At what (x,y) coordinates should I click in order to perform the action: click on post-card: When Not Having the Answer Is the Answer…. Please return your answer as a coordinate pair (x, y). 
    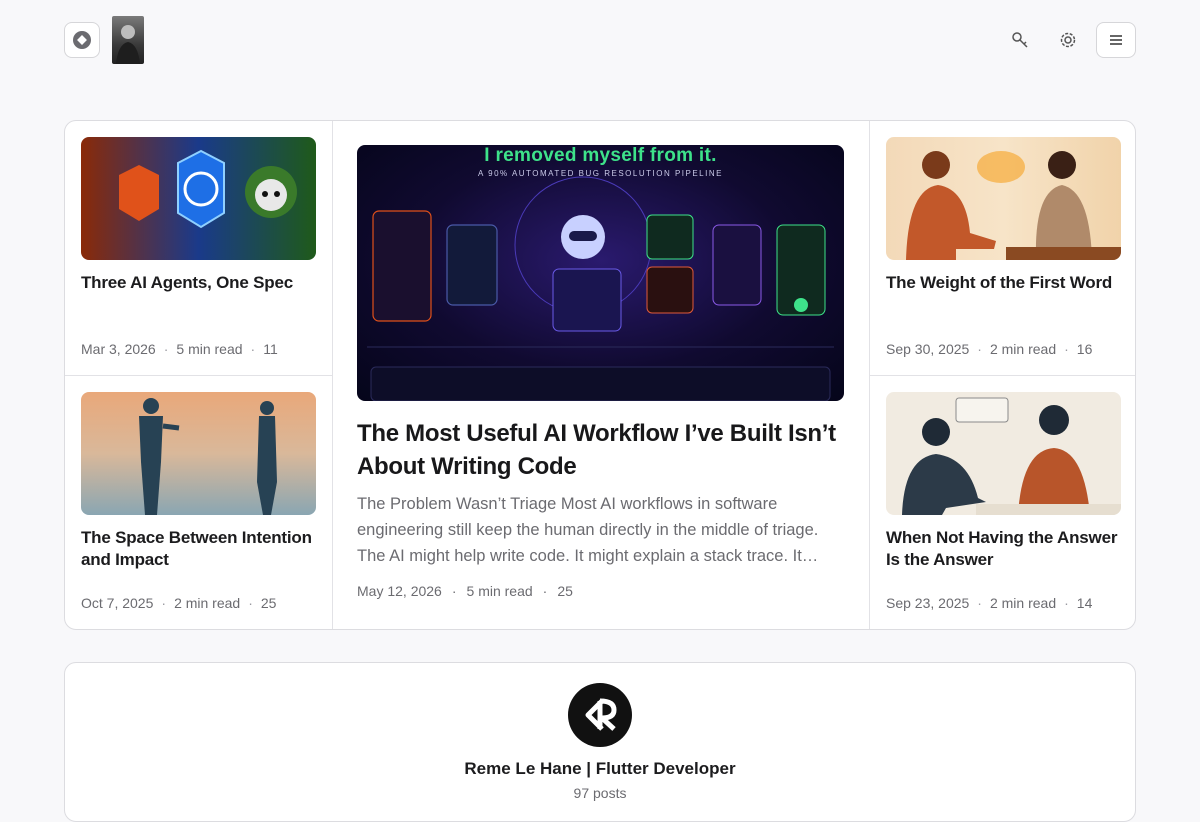
    Looking at the image, I should click on (1002, 502).